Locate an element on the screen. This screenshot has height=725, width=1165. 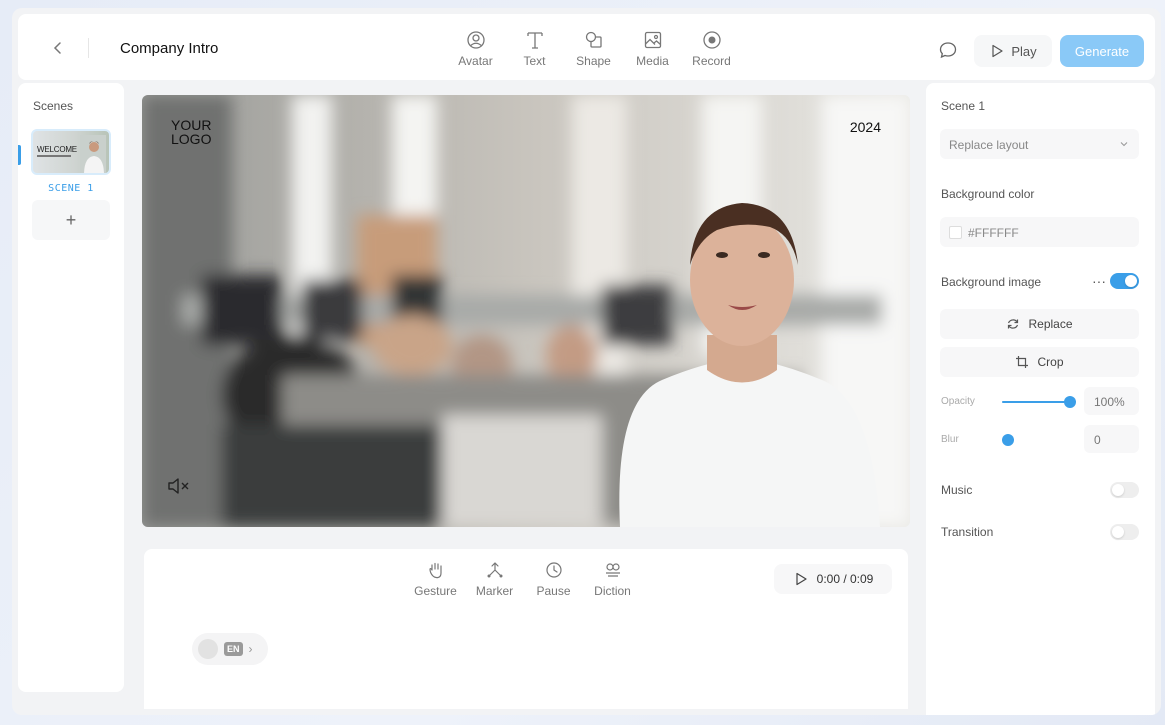
tool-record-label: Record is located at coordinates (711, 61).